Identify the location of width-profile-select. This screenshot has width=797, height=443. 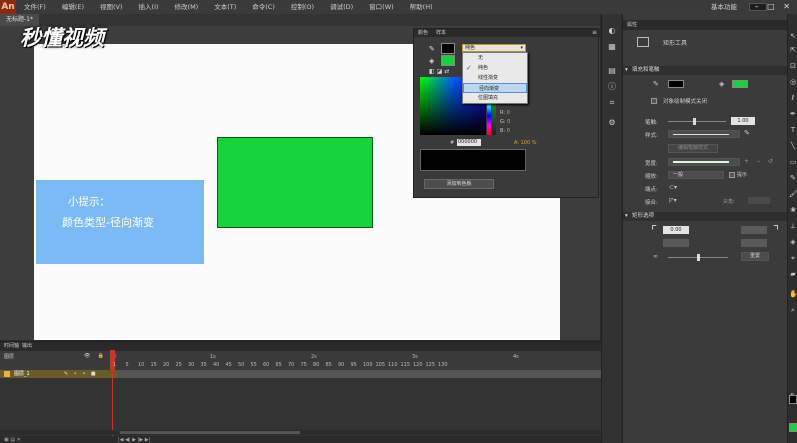
(704, 162).